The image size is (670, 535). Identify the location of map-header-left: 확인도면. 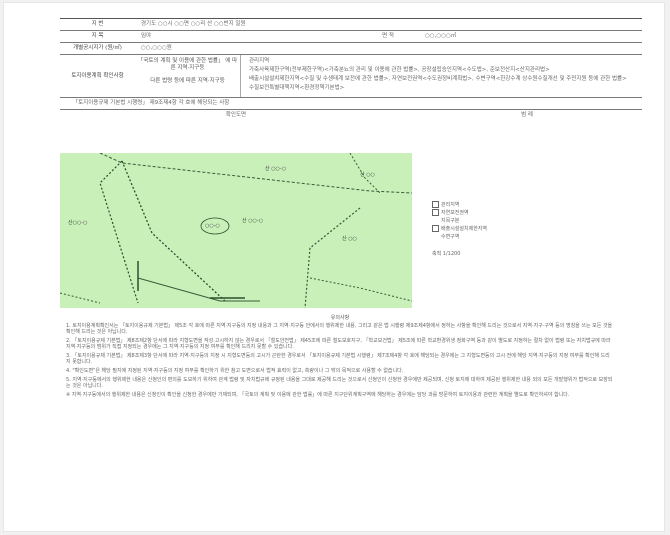
(236, 114).